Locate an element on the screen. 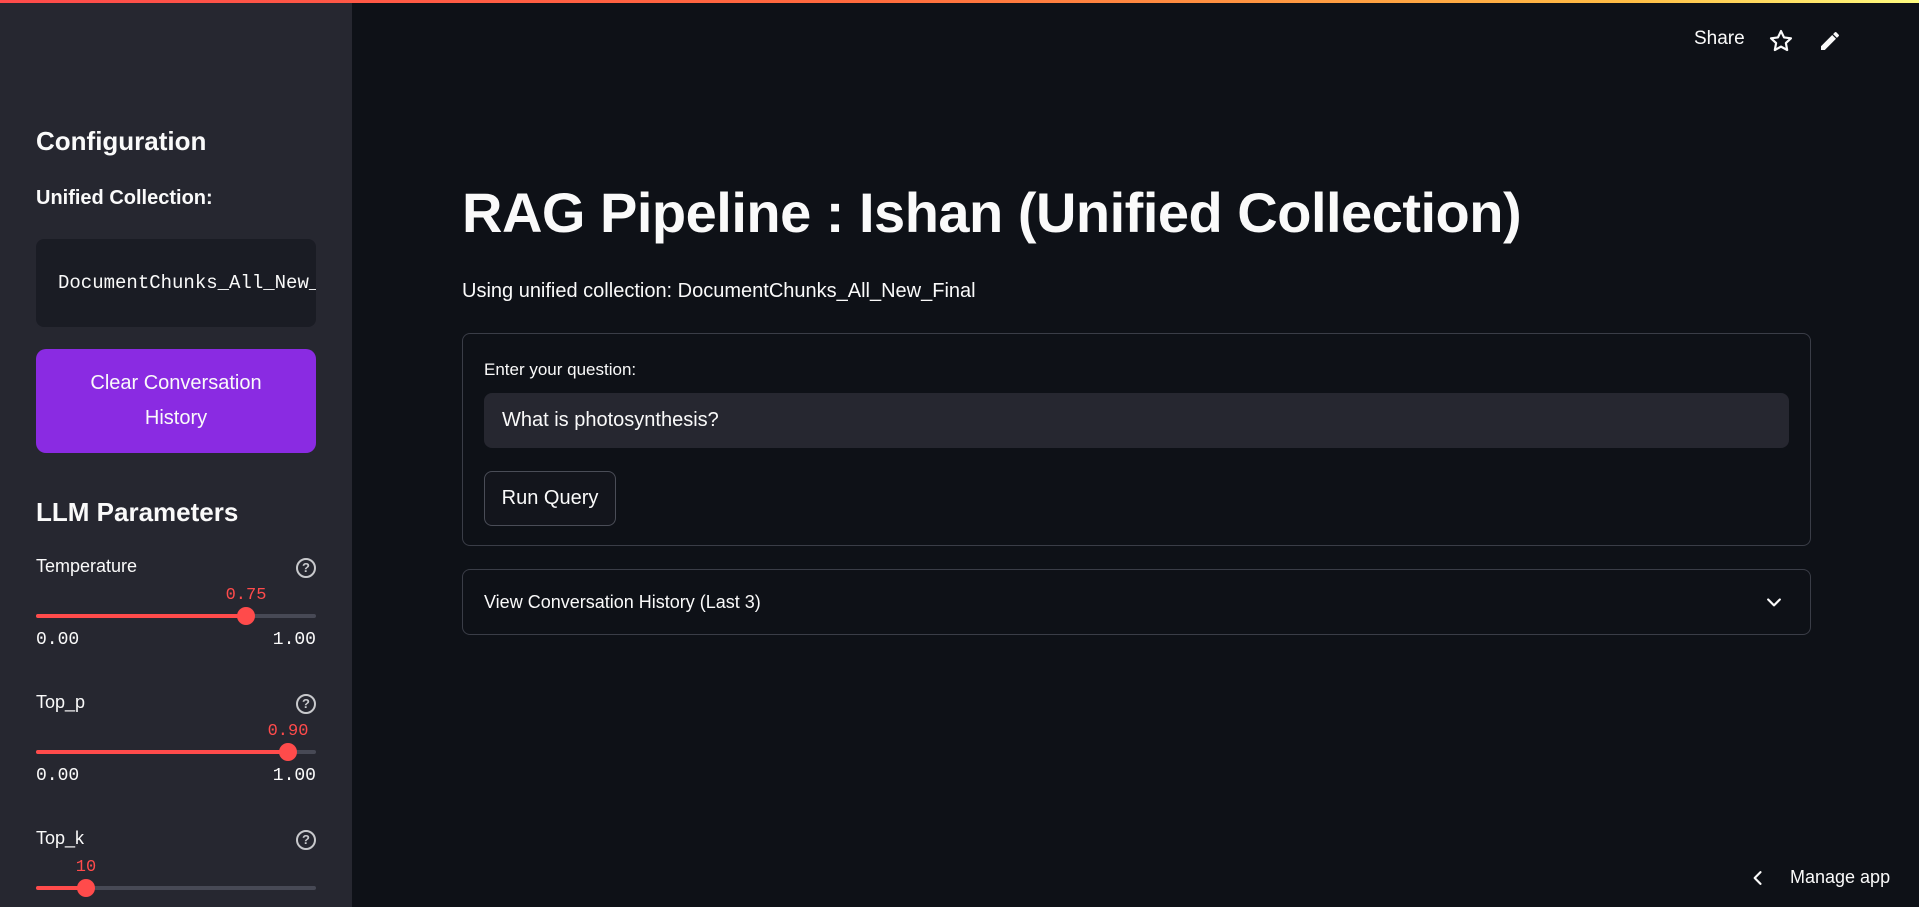 The height and width of the screenshot is (907, 1919). slider-value: 10 is located at coordinates (86, 867).